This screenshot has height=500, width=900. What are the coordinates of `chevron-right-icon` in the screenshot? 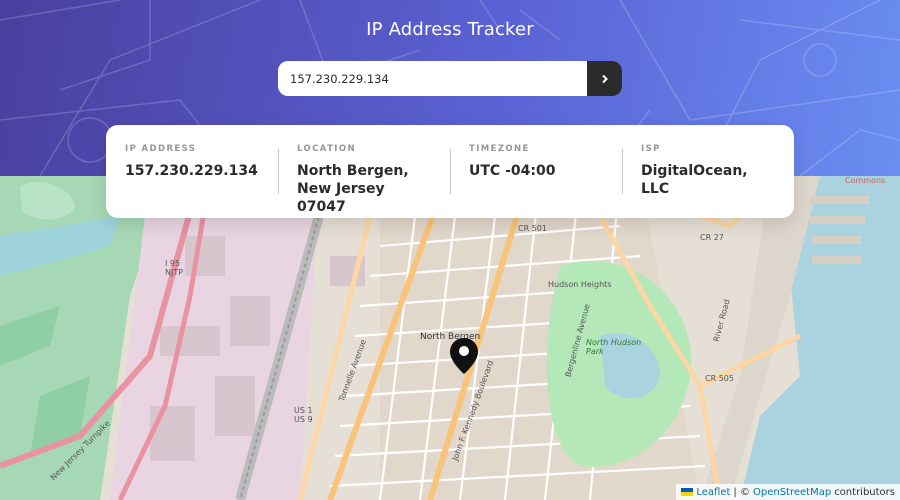 It's located at (604, 78).